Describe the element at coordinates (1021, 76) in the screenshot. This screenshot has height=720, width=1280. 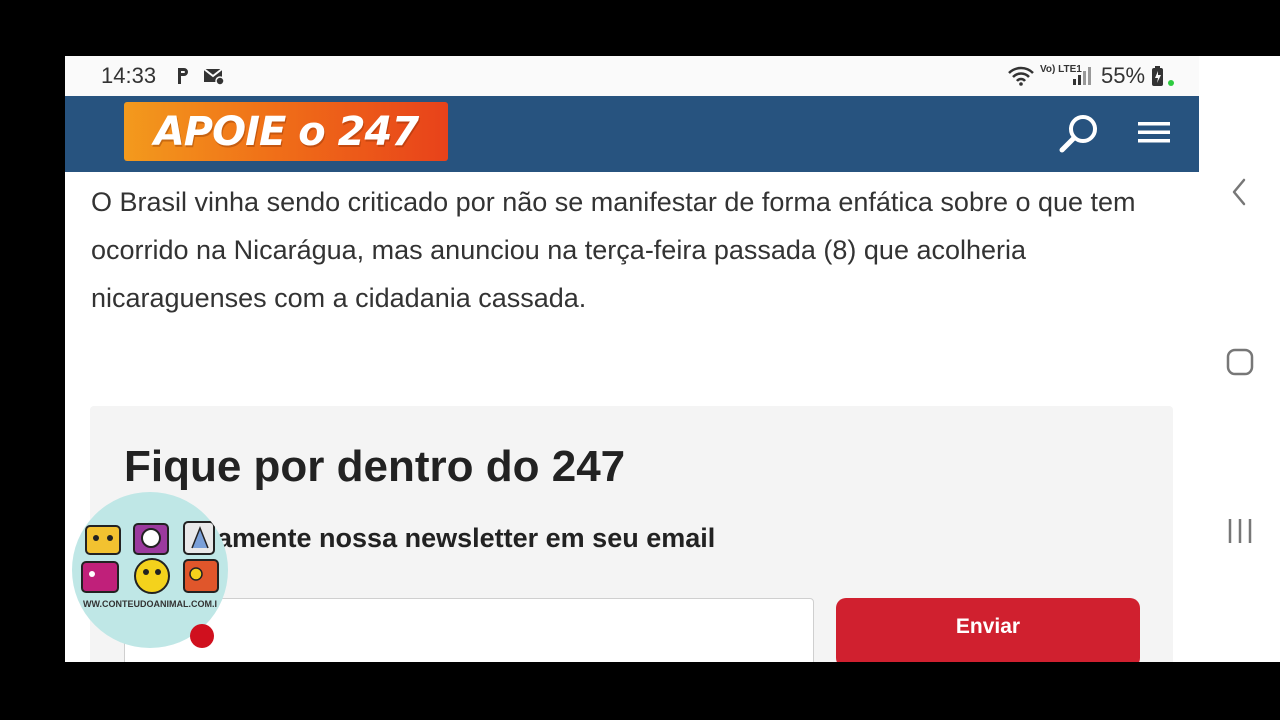
I see `wifi-icon` at that location.